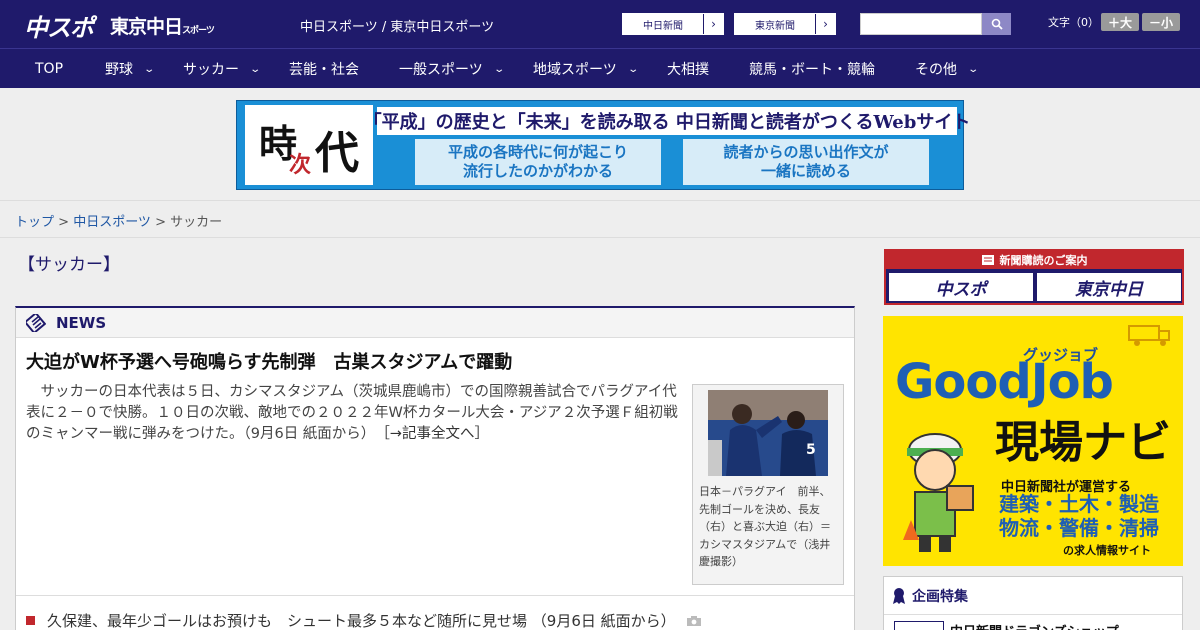 This screenshot has height=630, width=1200. I want to click on feature-header: 企画特集, so click(1033, 596).